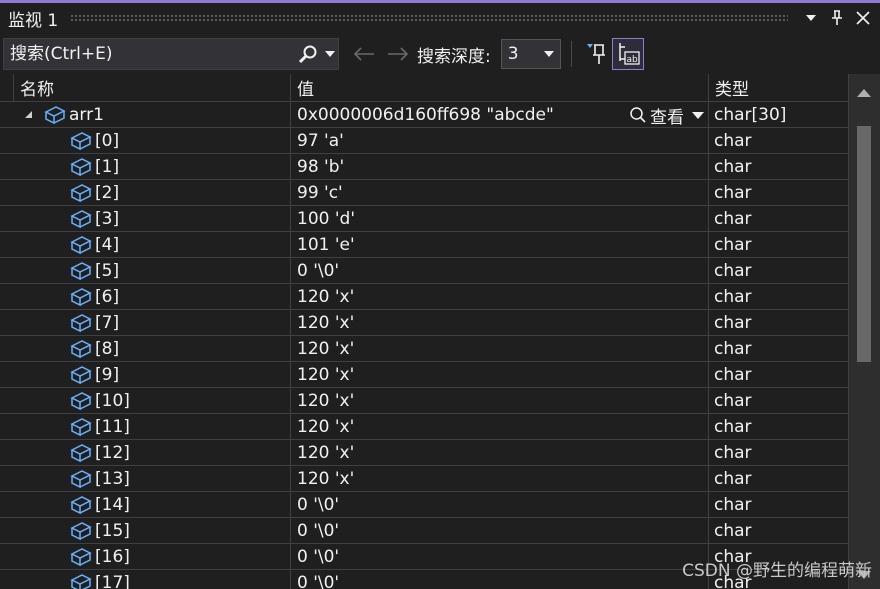  What do you see at coordinates (112, 400) in the screenshot?
I see `row-name: [10]` at bounding box center [112, 400].